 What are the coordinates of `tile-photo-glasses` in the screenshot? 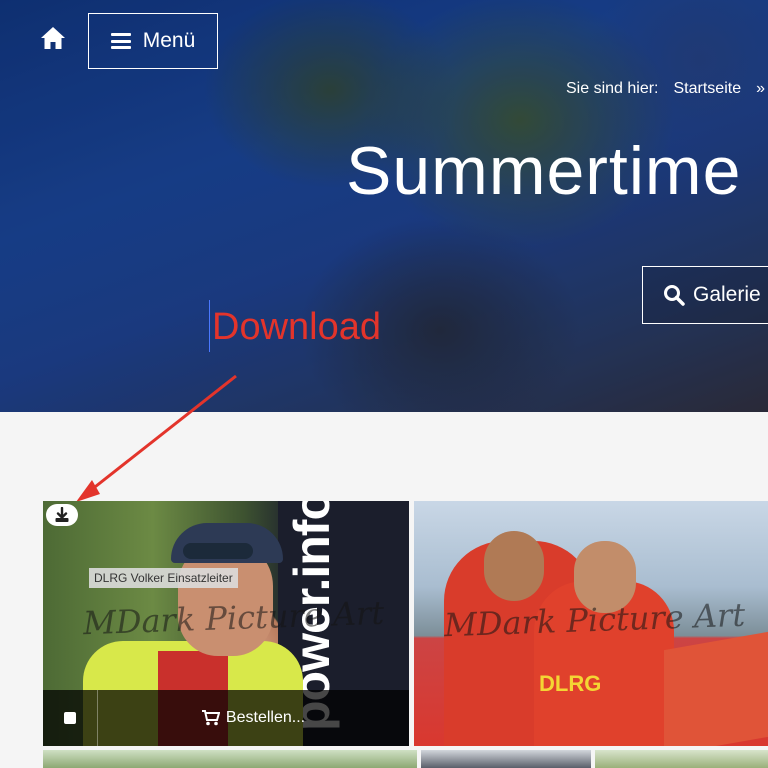 It's located at (218, 551).